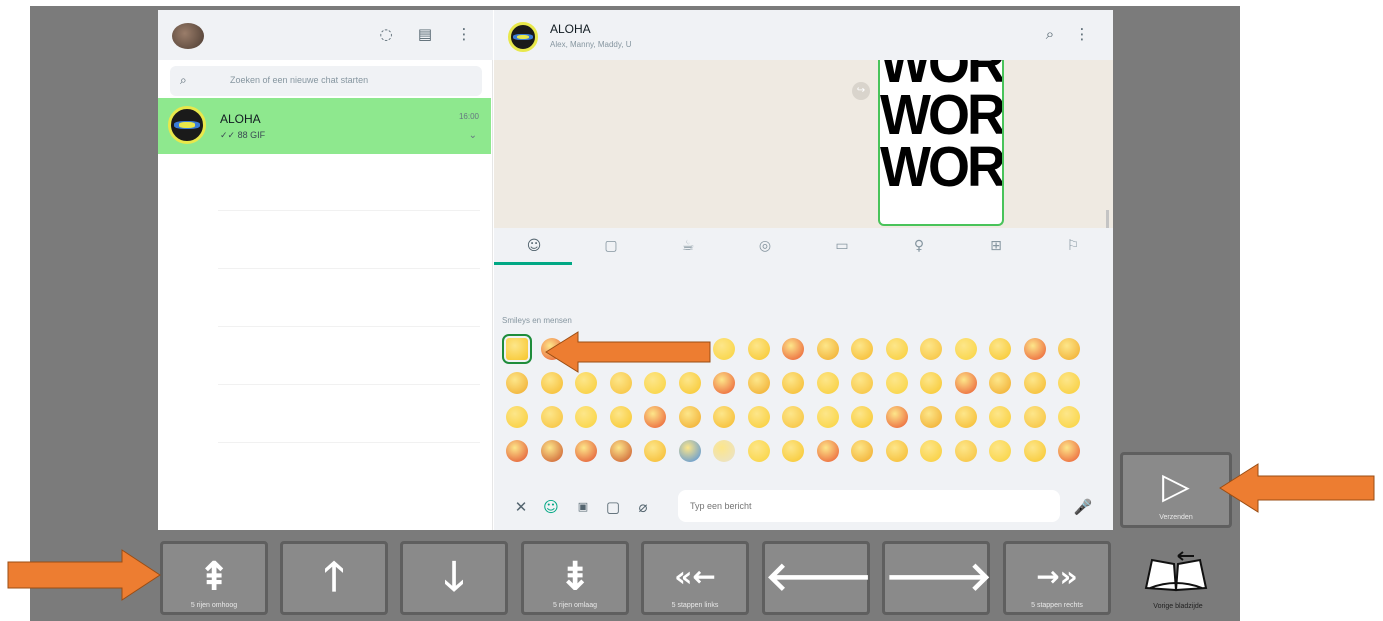 The height and width of the screenshot is (621, 1383). What do you see at coordinates (324, 126) in the screenshot?
I see `chat-list-item: ALOHA ✓✓ 88 GIF 16:00 ⌄` at bounding box center [324, 126].